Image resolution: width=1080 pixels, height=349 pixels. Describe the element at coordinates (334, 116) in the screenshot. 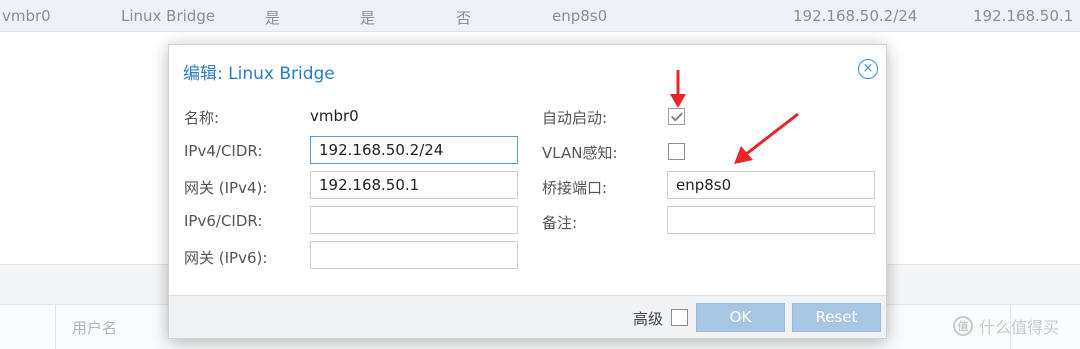

I see `name-value: vmbr0` at that location.